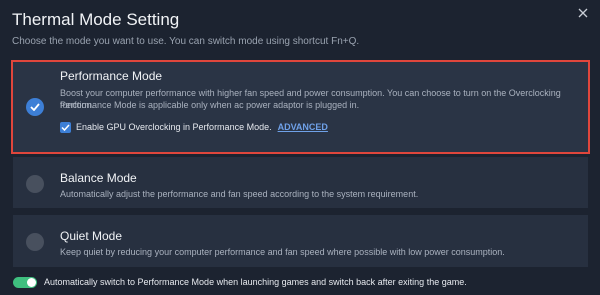  Describe the element at coordinates (583, 13) in the screenshot. I see `close-icon` at that location.